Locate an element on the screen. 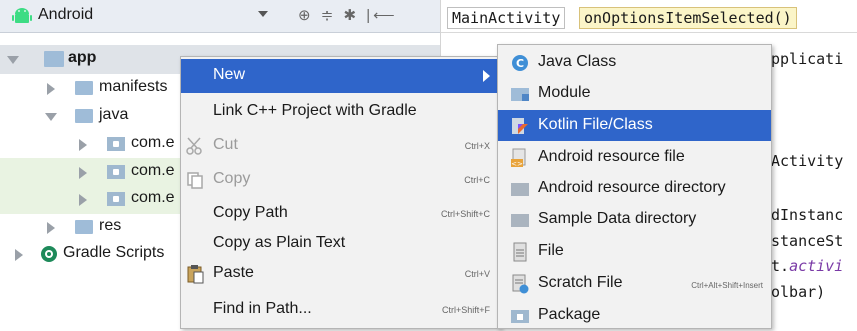 This screenshot has height=331, width=857. submenu-item-module: Module is located at coordinates (634, 93).